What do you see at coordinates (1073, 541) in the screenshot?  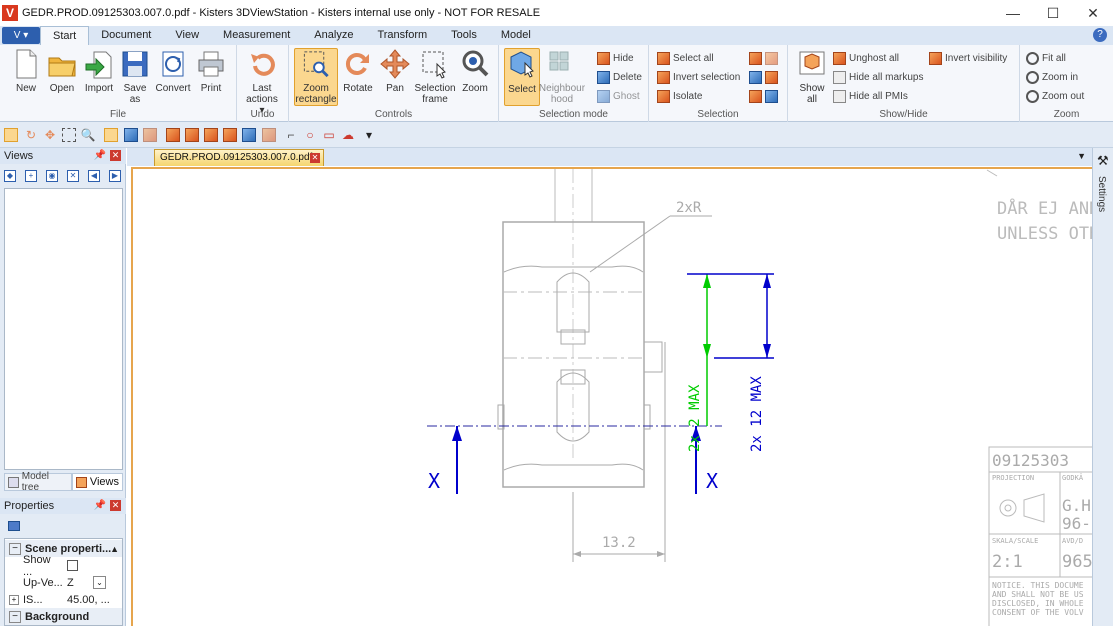 I see `drawing-label: AVD/D` at bounding box center [1073, 541].